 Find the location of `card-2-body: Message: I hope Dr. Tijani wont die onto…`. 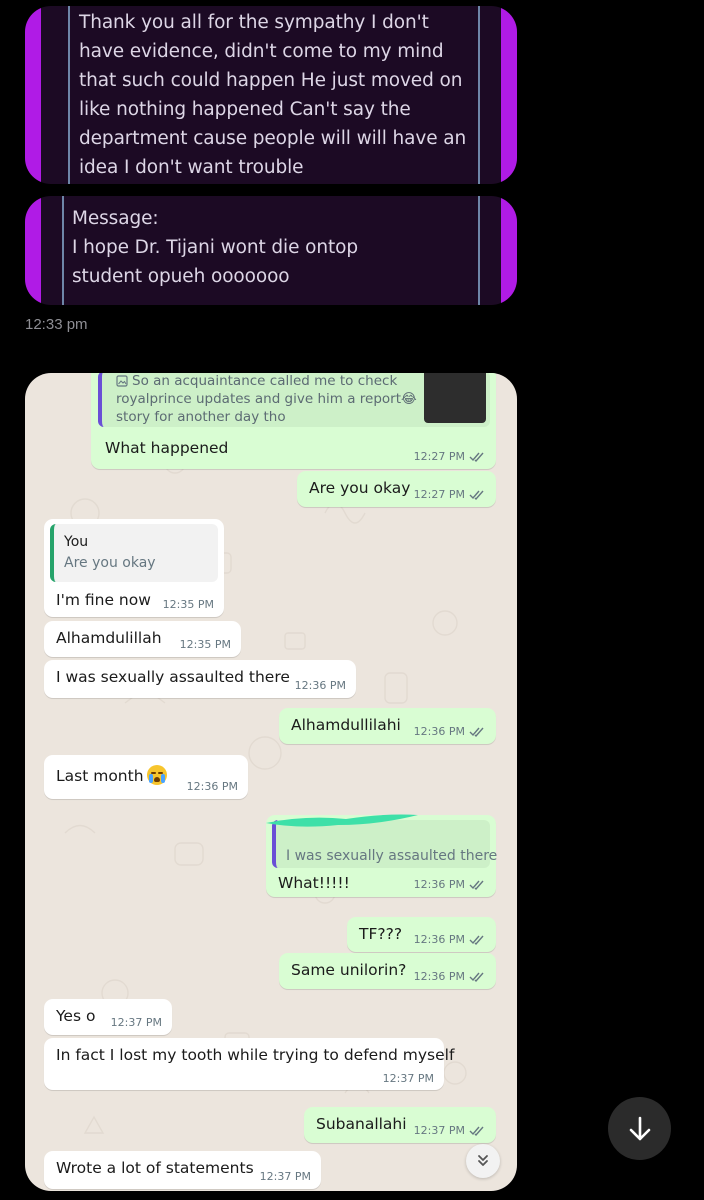

card-2-body: Message: I hope Dr. Tijani wont die onto… is located at coordinates (272, 247).